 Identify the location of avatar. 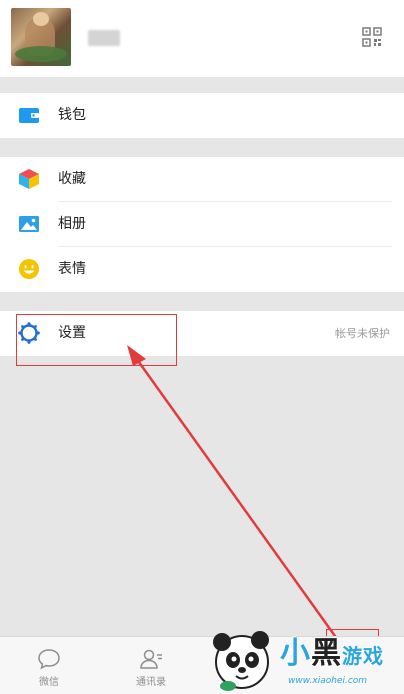
(41, 37).